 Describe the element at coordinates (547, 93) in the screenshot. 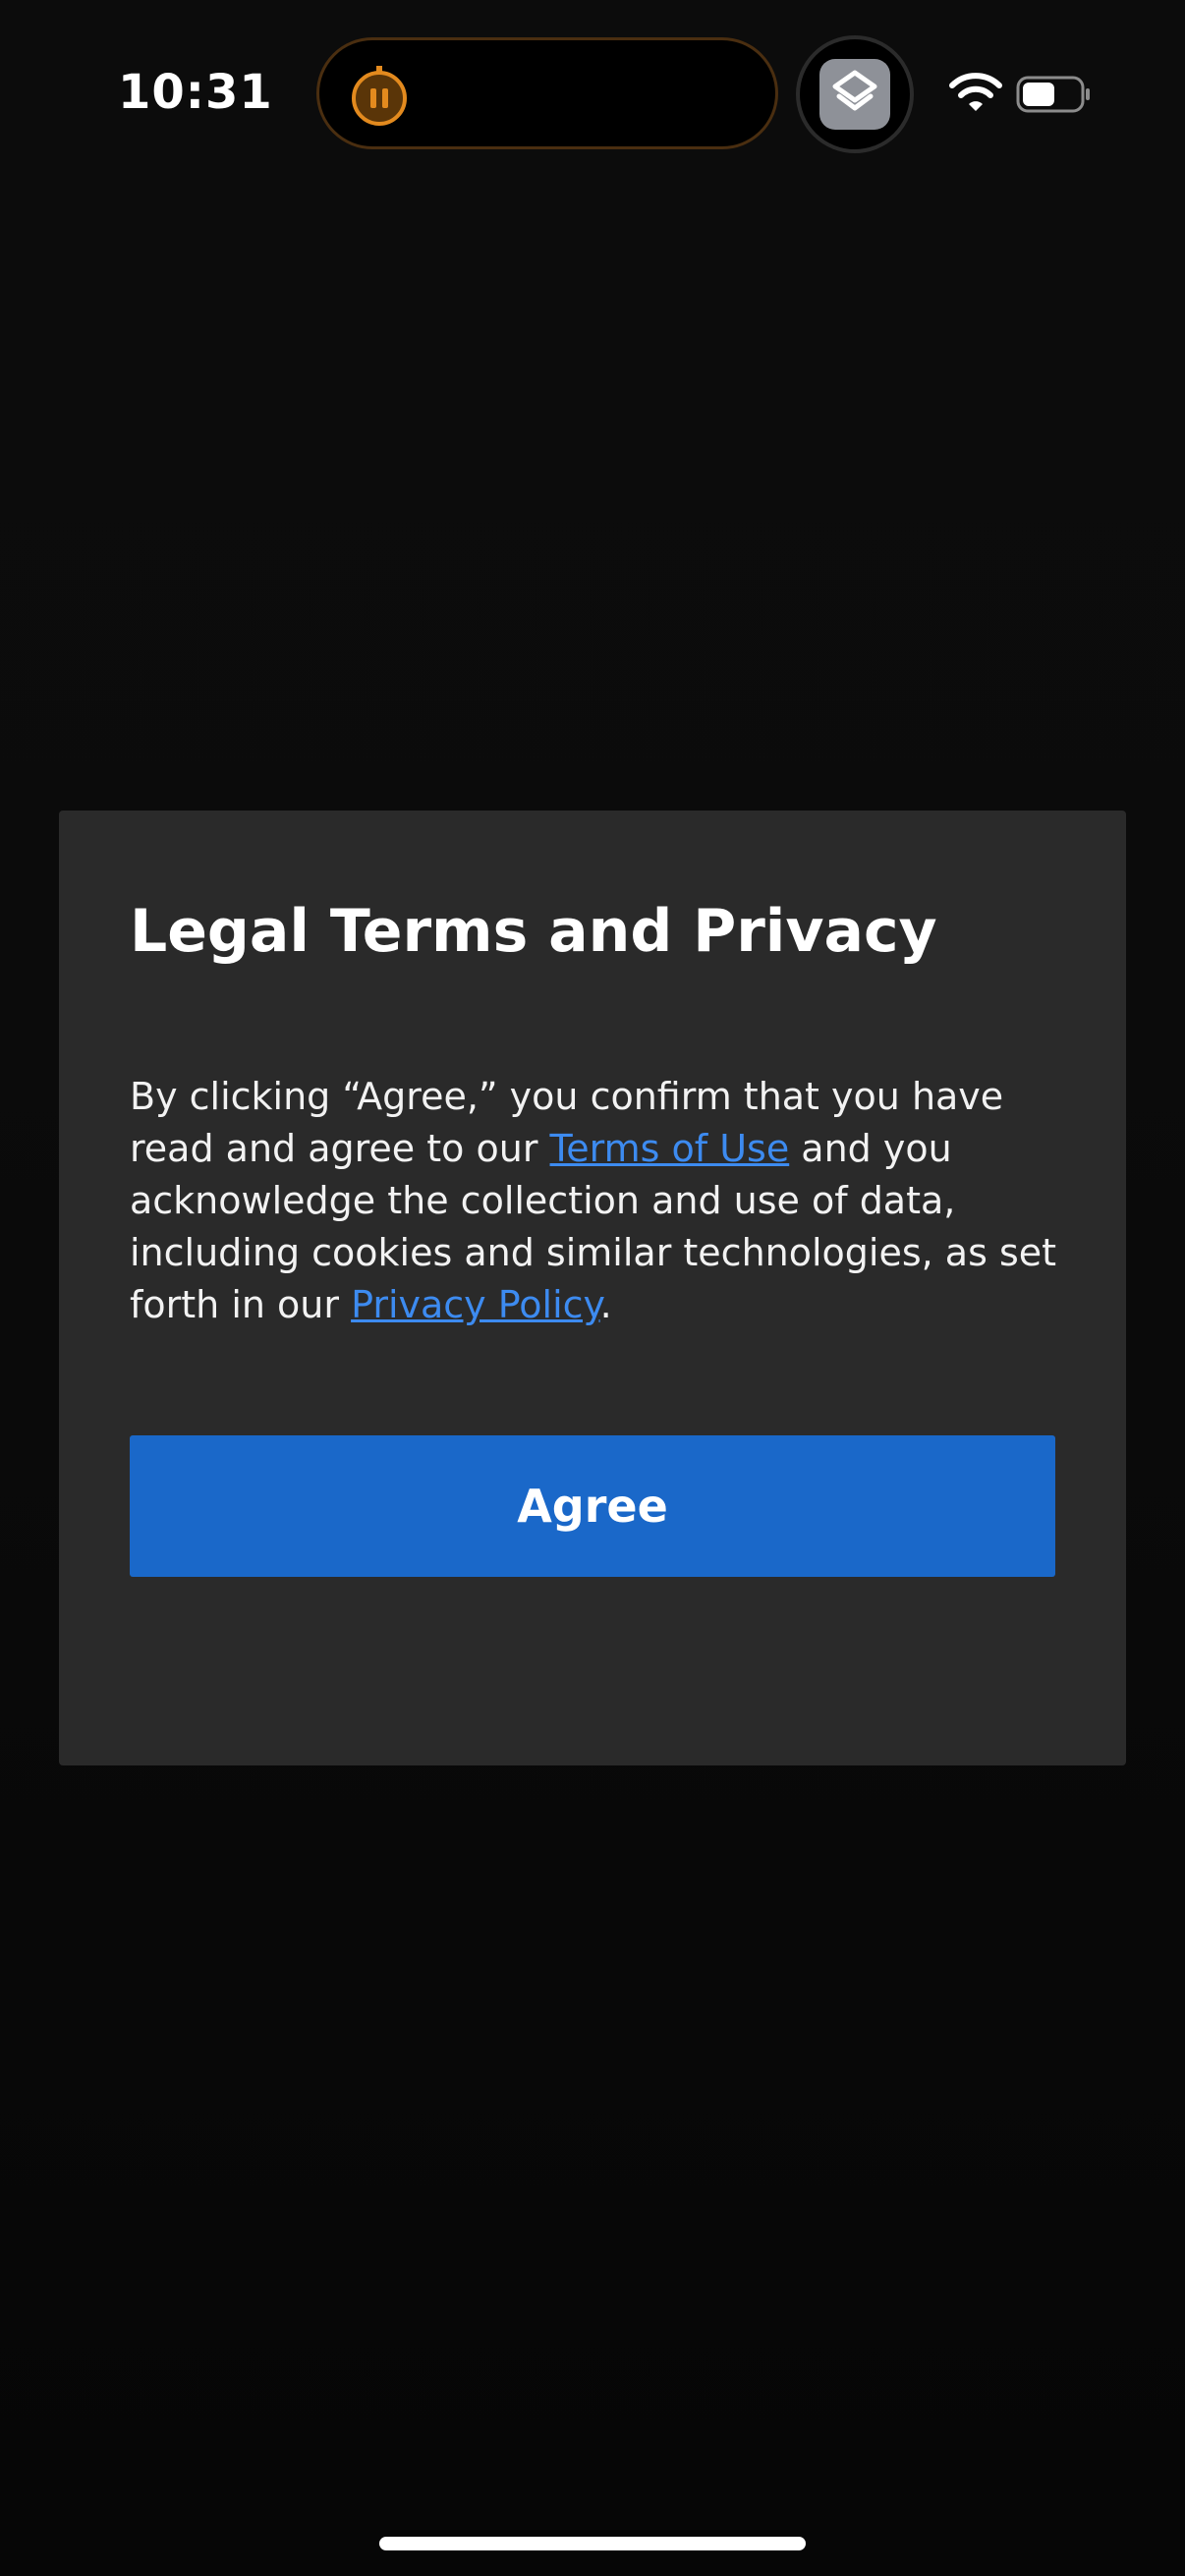

I see `dynamic-island` at that location.